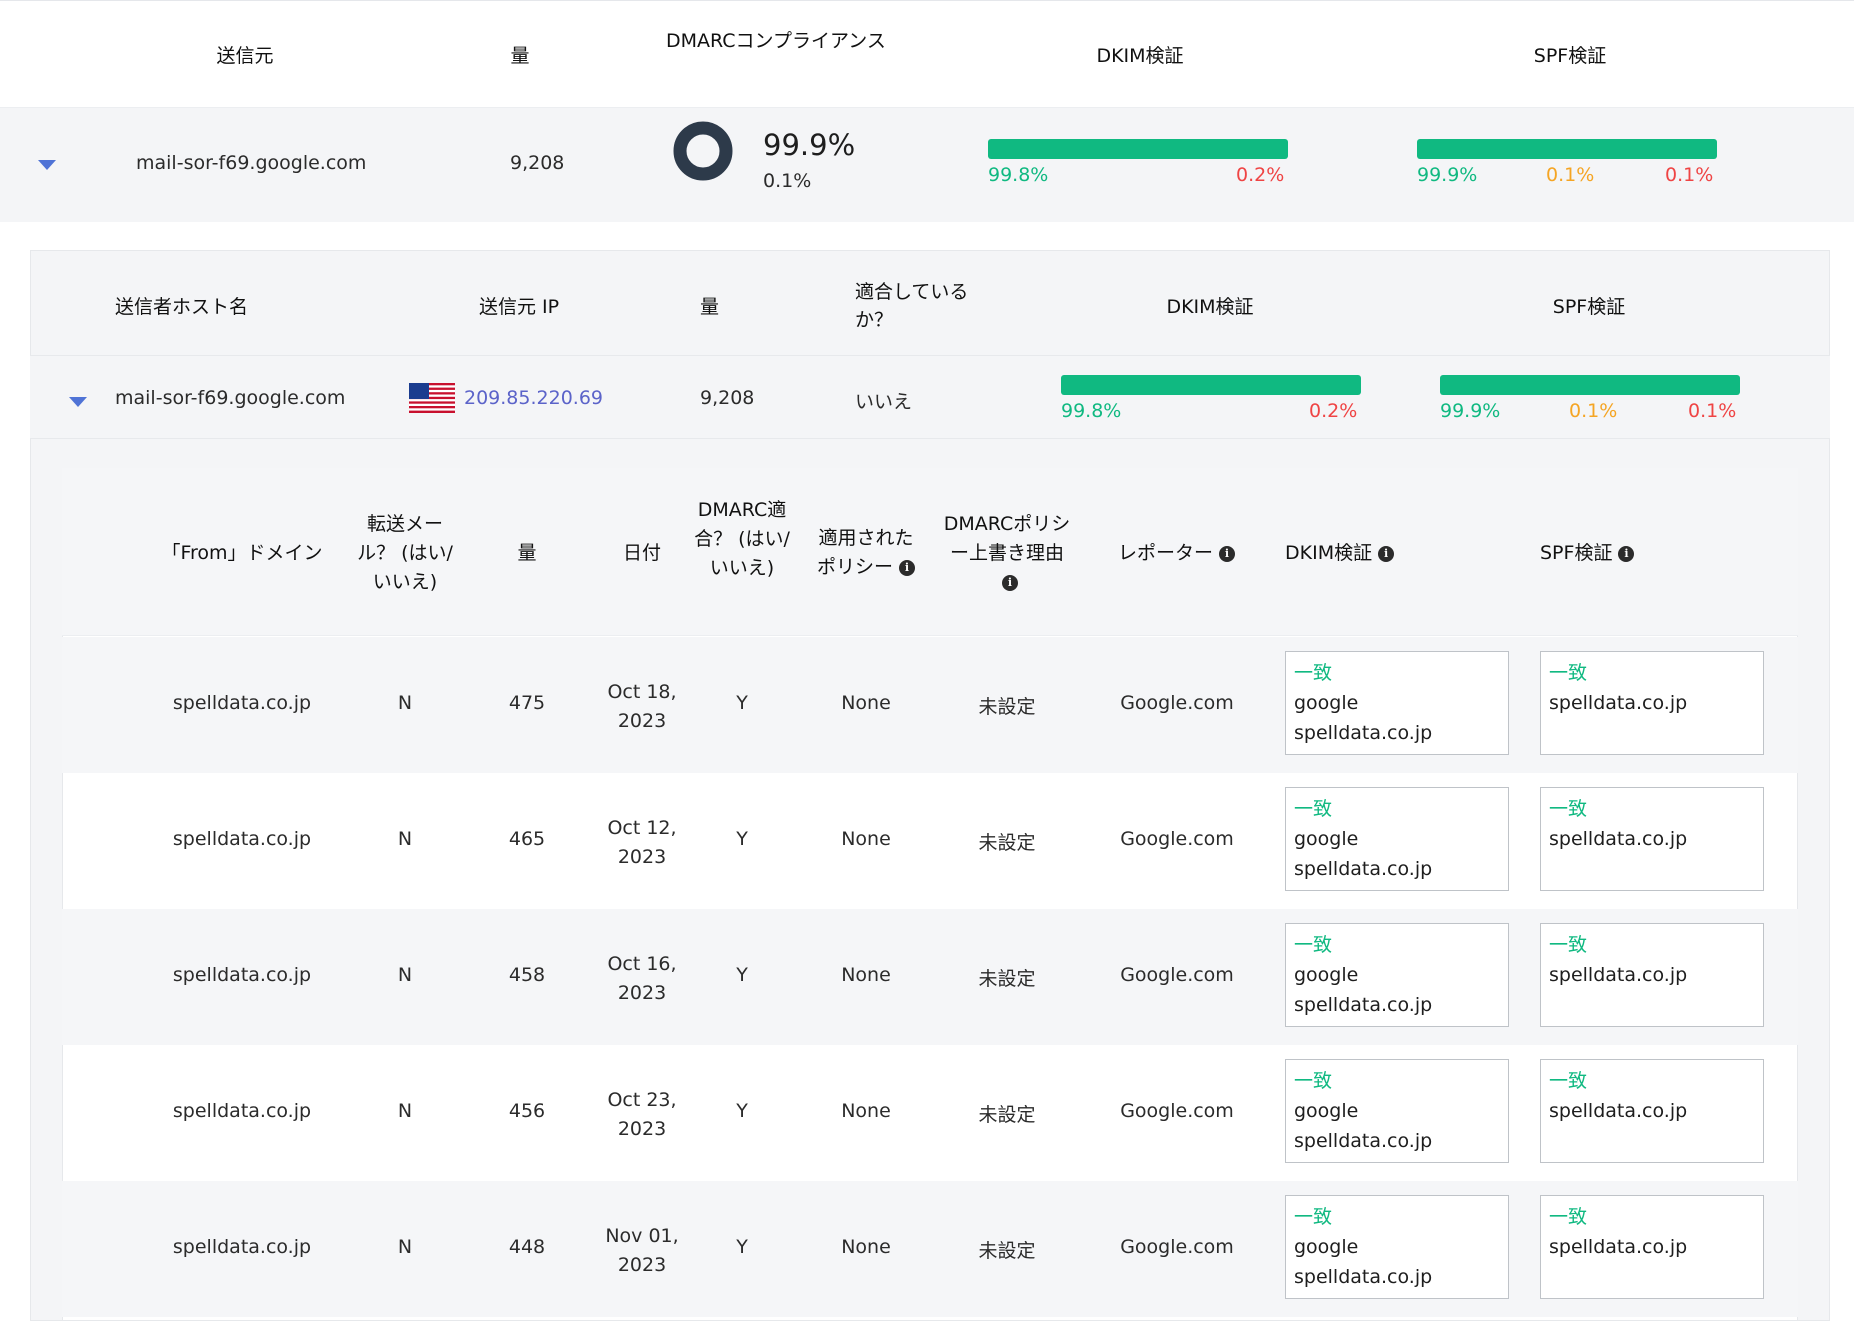 This screenshot has width=1854, height=1321. Describe the element at coordinates (1610, 551) in the screenshot. I see `header-spf: SPF検証 i` at that location.